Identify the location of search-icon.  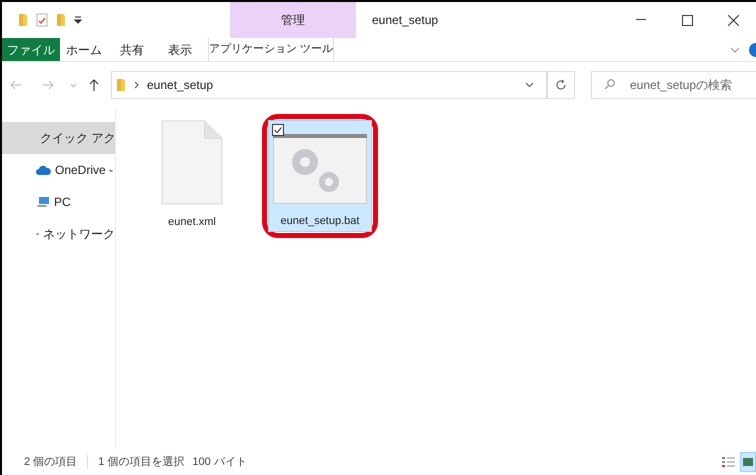
(609, 84).